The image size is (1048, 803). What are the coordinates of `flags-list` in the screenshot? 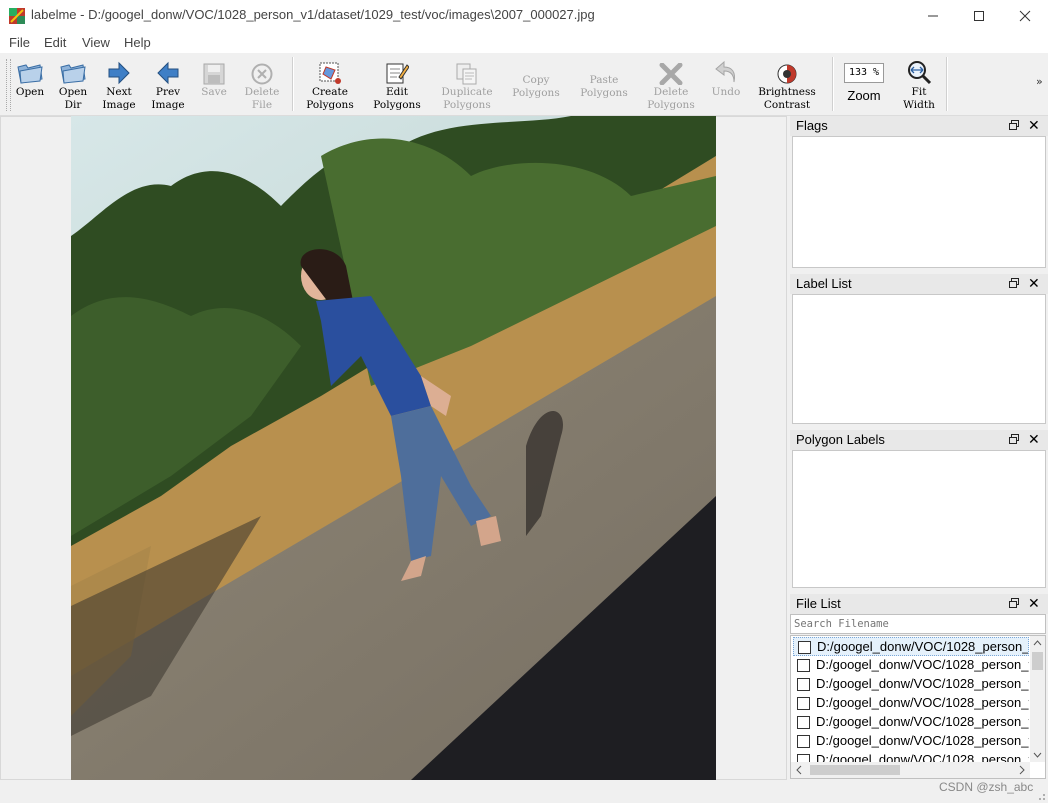 It's located at (919, 202).